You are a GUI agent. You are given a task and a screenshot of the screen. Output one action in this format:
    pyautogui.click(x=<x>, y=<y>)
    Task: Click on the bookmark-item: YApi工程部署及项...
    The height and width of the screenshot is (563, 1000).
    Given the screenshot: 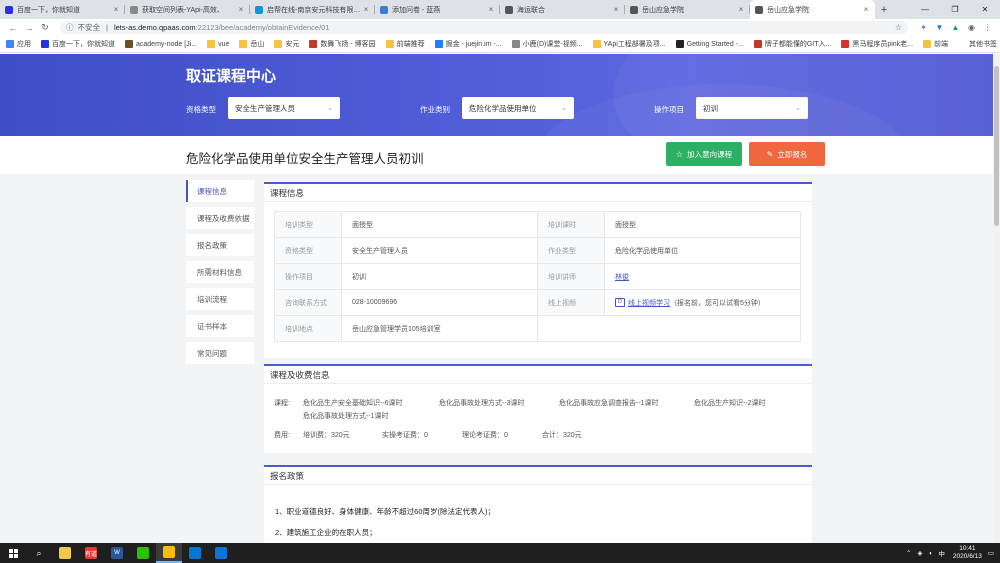 What is the action you would take?
    pyautogui.click(x=629, y=44)
    